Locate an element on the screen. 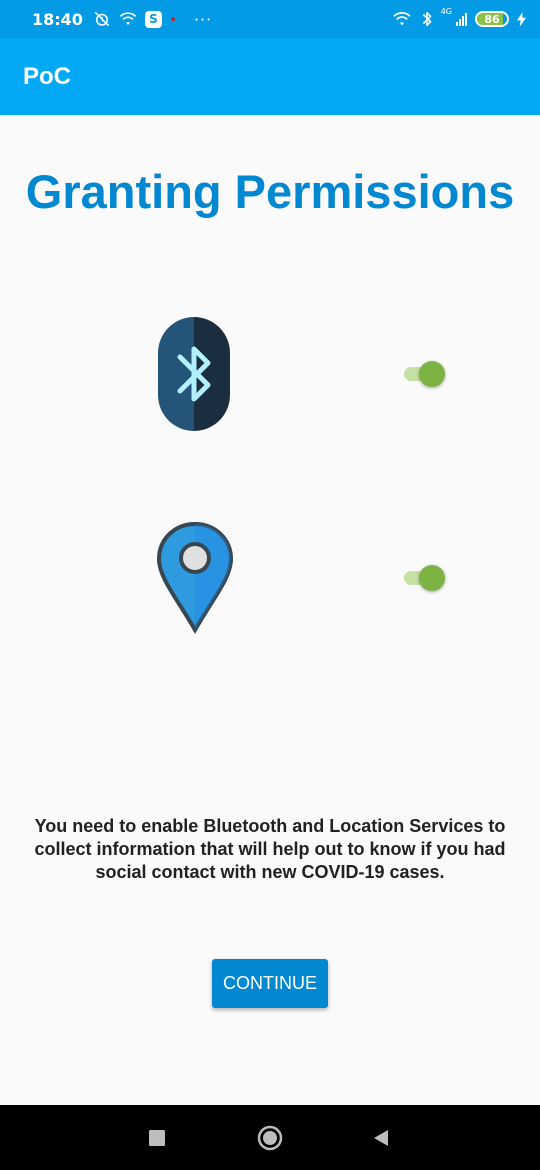  battery-icon: 86 is located at coordinates (492, 19).